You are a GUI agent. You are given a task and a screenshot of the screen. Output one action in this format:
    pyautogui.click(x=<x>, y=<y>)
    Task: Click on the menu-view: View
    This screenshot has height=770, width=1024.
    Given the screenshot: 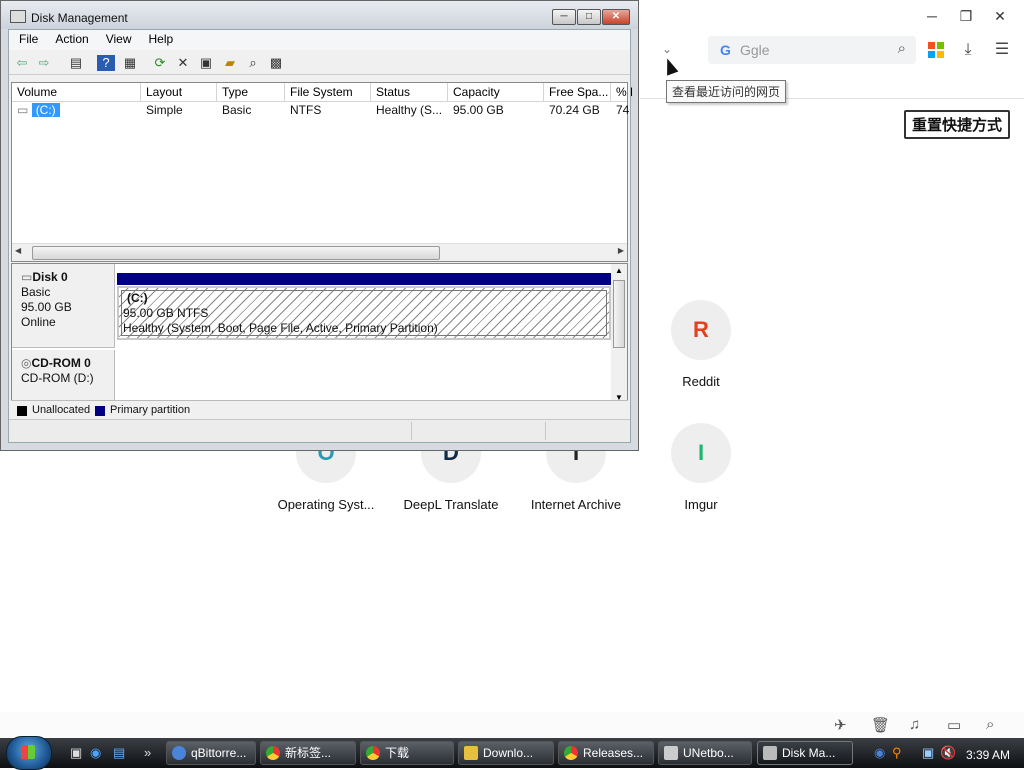 What is the action you would take?
    pyautogui.click(x=117, y=38)
    